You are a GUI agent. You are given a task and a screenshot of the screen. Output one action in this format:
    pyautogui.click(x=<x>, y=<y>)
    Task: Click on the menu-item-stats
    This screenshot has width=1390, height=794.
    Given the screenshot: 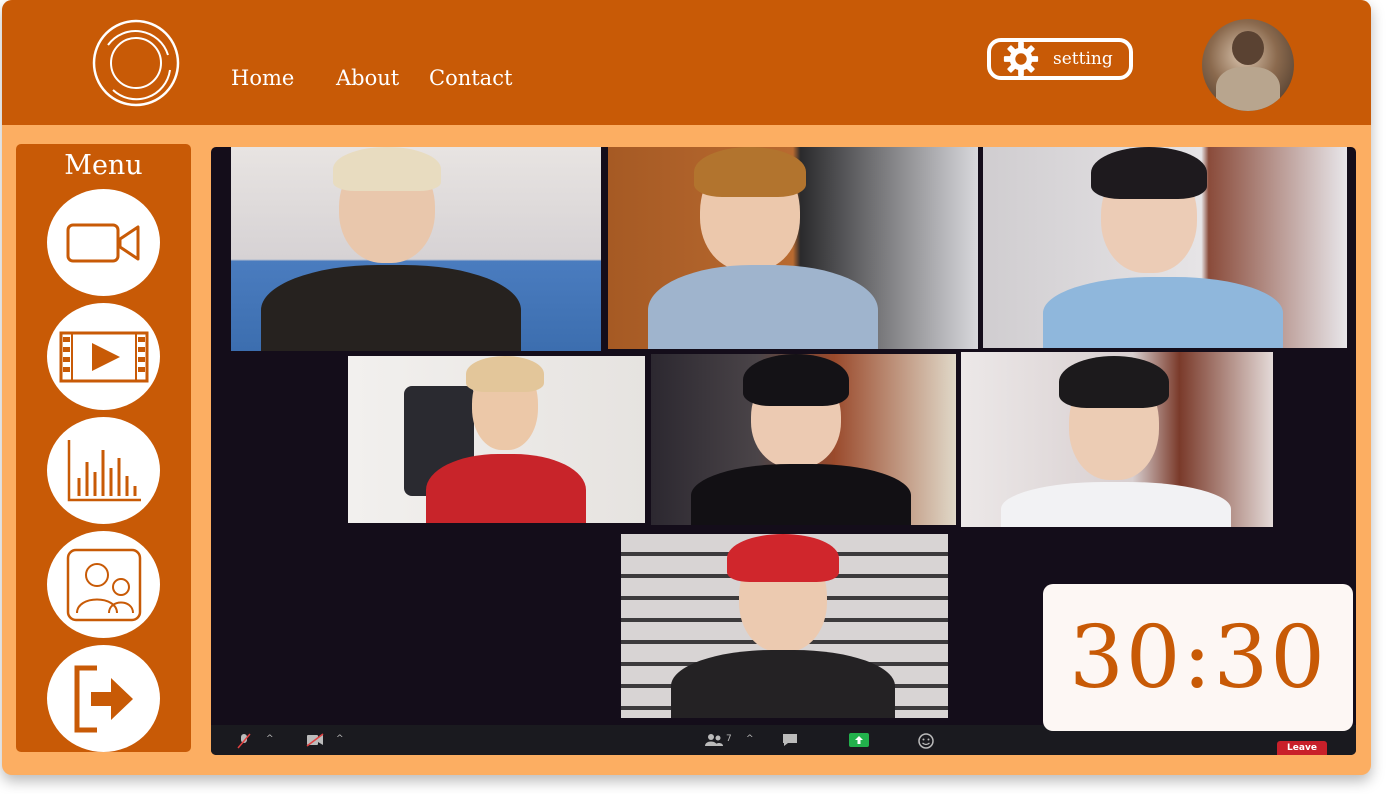 What is the action you would take?
    pyautogui.click(x=103, y=470)
    